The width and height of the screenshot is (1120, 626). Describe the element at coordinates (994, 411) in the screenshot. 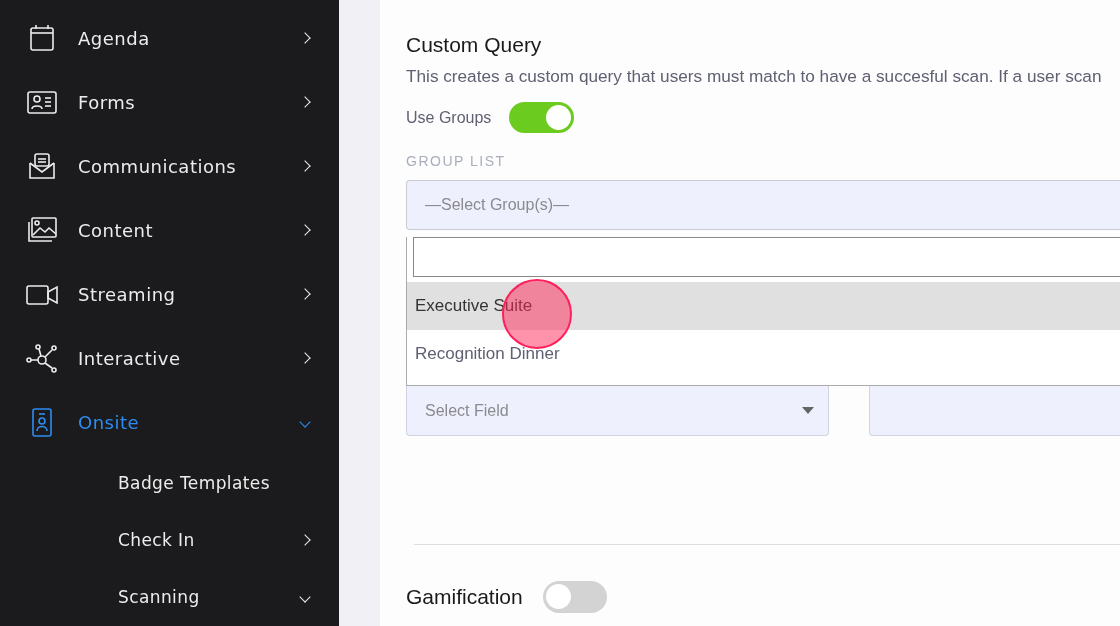

I see `value-field` at that location.